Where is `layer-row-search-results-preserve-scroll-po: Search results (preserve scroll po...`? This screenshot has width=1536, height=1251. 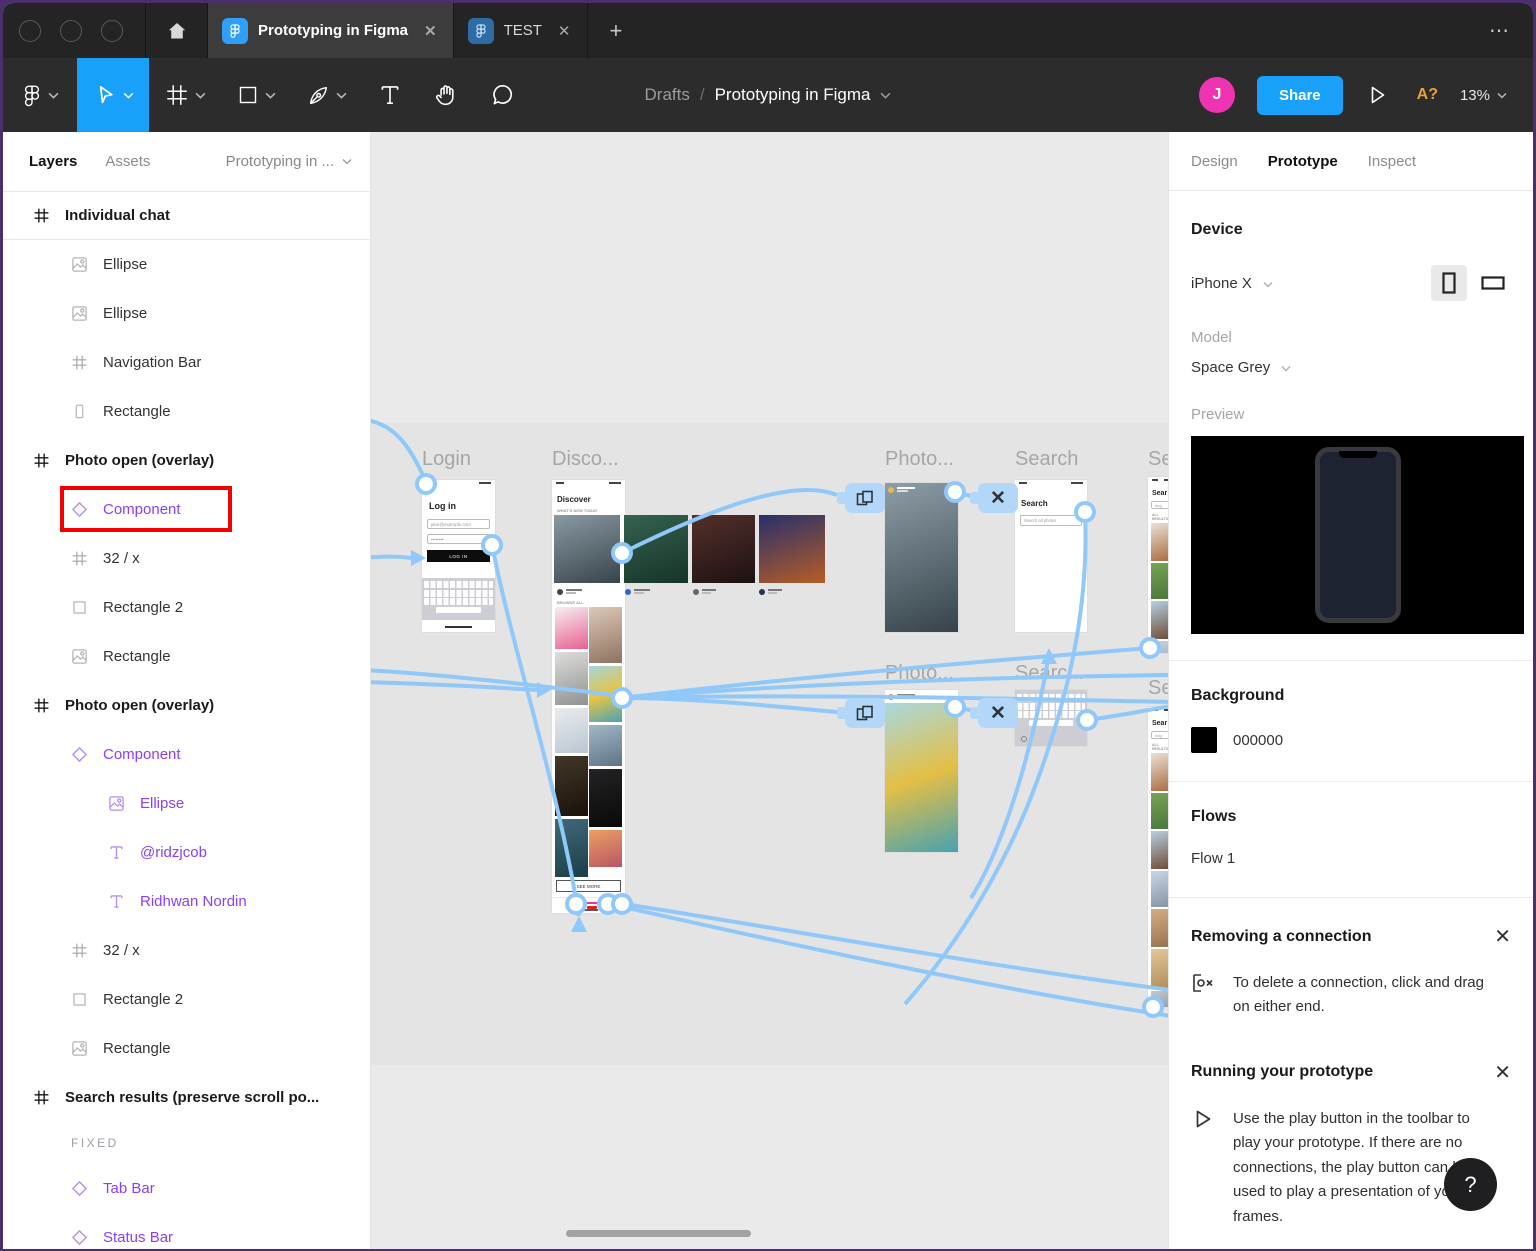
layer-row-search-results-preserve-scroll-po: Search results (preserve scroll po... is located at coordinates (186, 1097).